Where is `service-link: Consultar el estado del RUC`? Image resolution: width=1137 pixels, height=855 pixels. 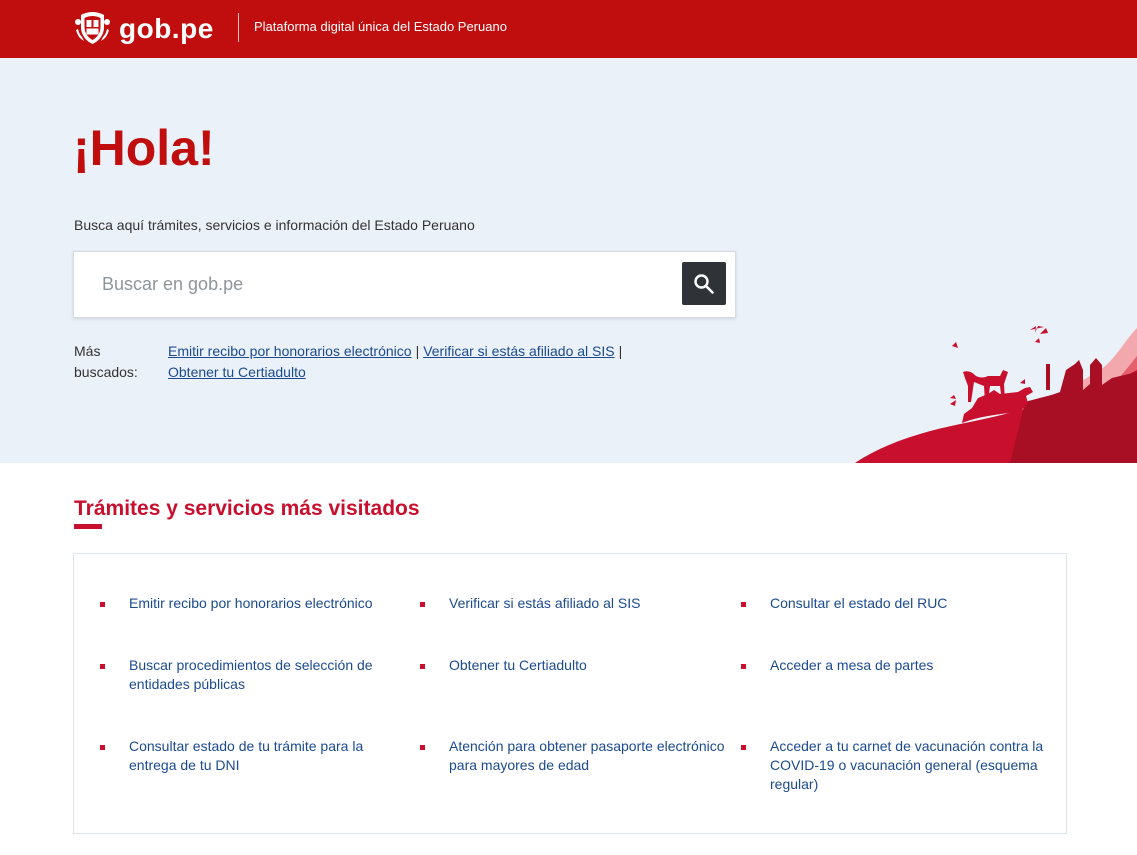
service-link: Consultar el estado del RUC is located at coordinates (858, 603).